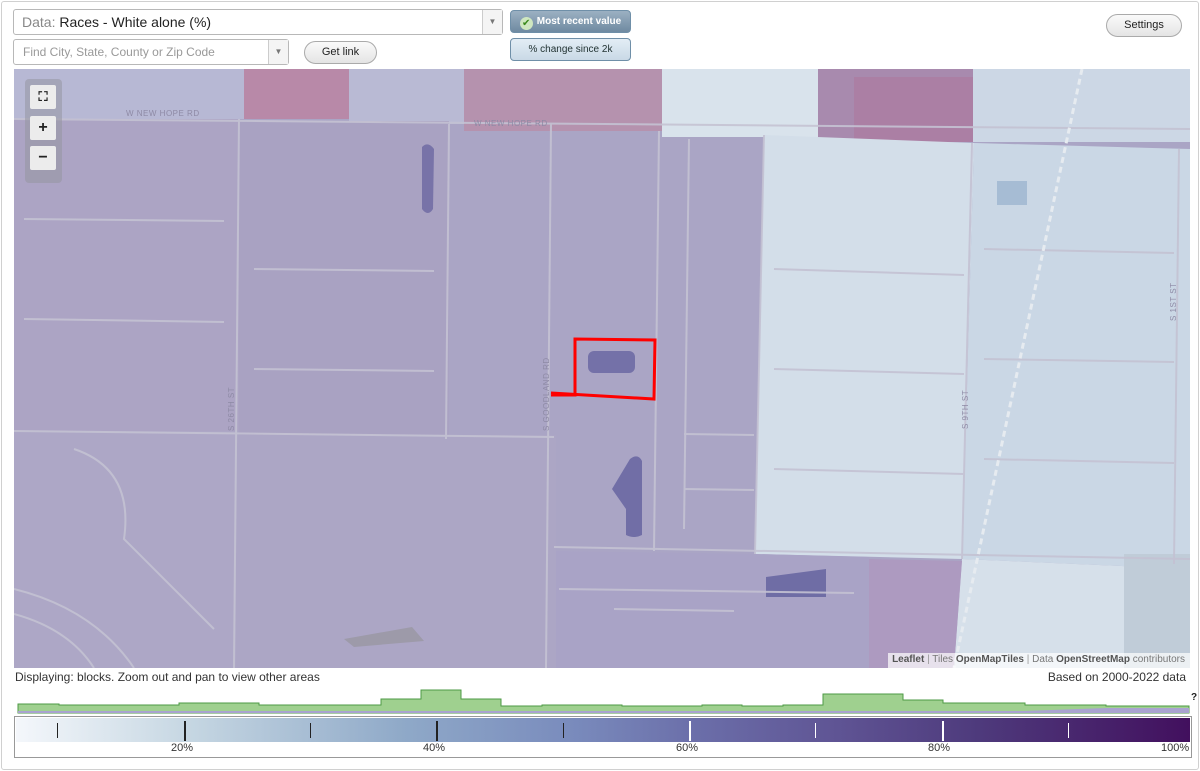  Describe the element at coordinates (939, 748) in the screenshot. I see `legend-label-80: 80%` at that location.